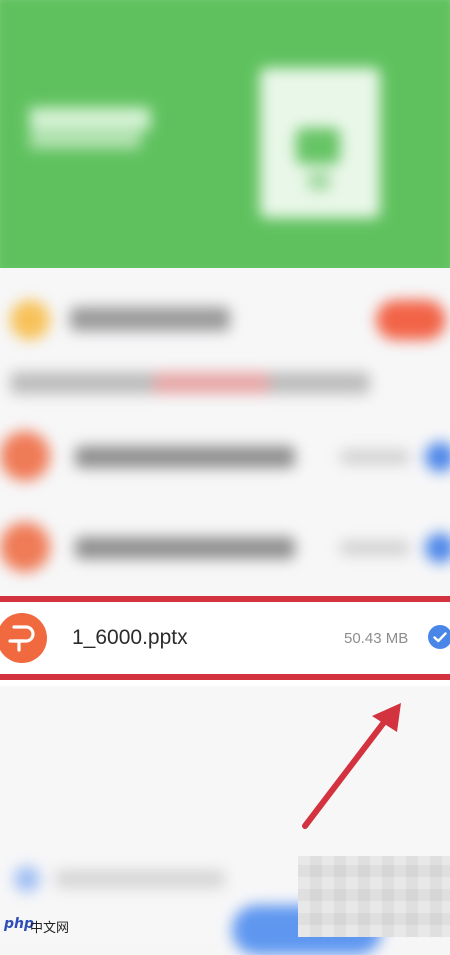 The width and height of the screenshot is (450, 955). What do you see at coordinates (140, 879) in the screenshot?
I see `bottom-text-blurred` at bounding box center [140, 879].